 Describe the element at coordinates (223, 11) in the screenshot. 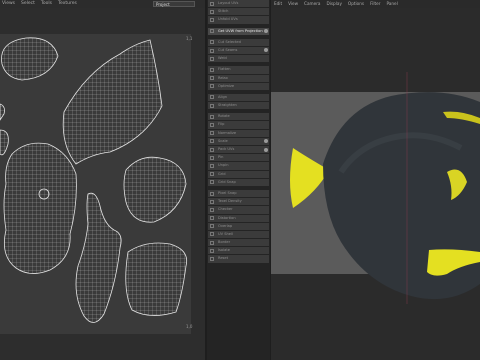

I see `tool-label: Stitch` at that location.